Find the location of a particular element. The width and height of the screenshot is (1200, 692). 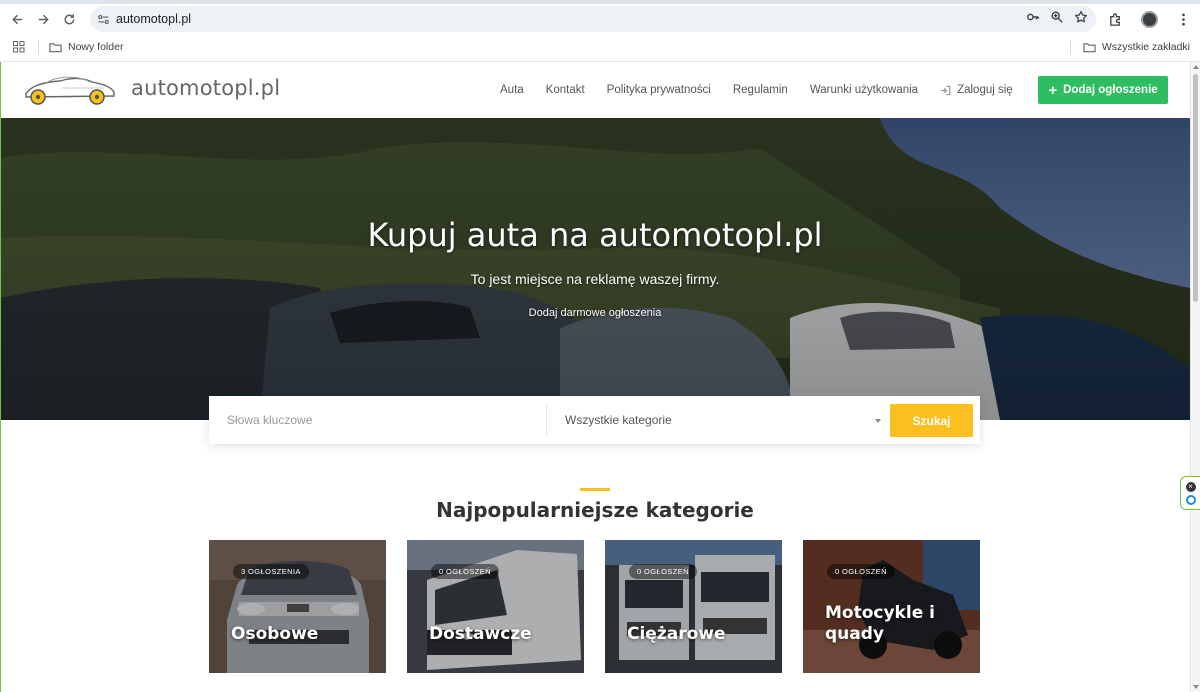

category-card-motocykle: 0 OGŁOSZEŃ Motocykle i quady is located at coordinates (891, 606).